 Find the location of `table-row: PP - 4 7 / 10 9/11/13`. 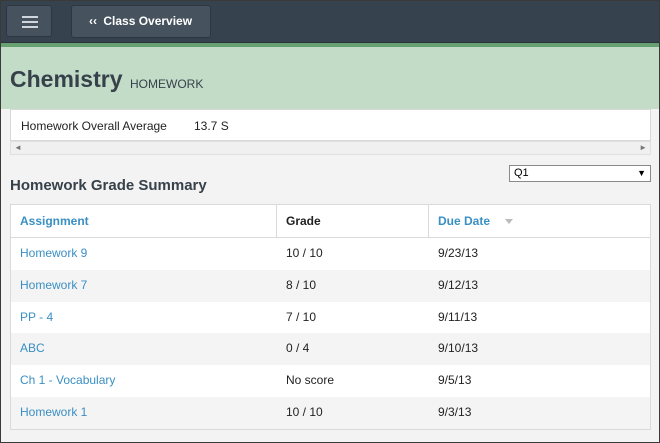

table-row: PP - 4 7 / 10 9/11/13 is located at coordinates (330, 317).